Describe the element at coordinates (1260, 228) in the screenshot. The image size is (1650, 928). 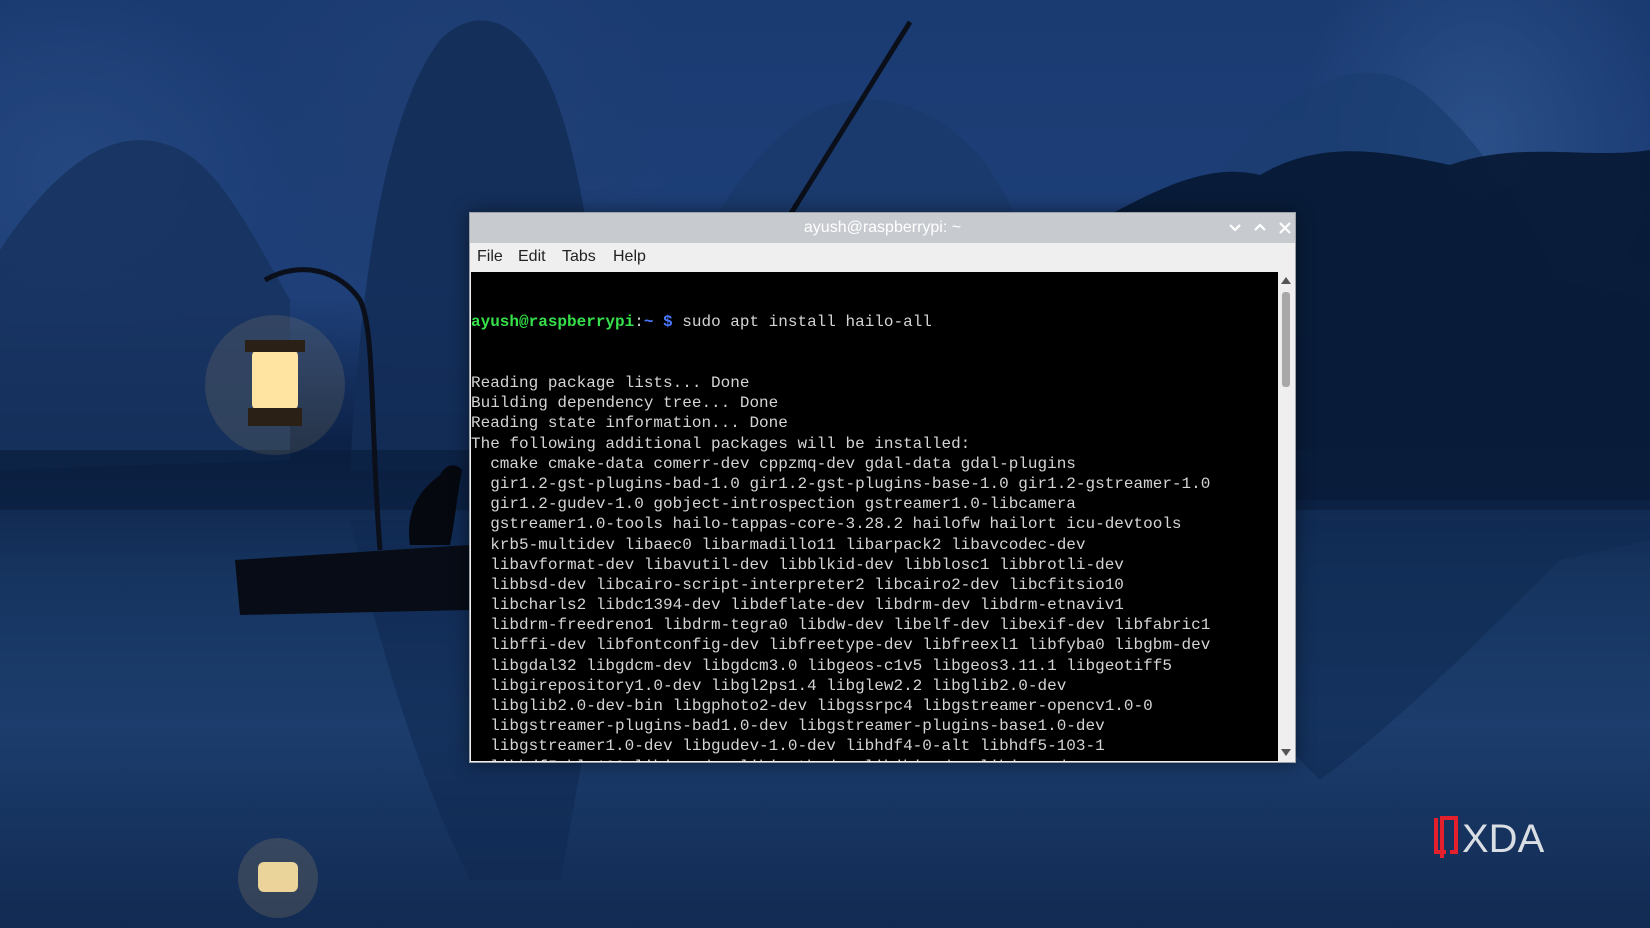
I see `maximize-icon` at that location.